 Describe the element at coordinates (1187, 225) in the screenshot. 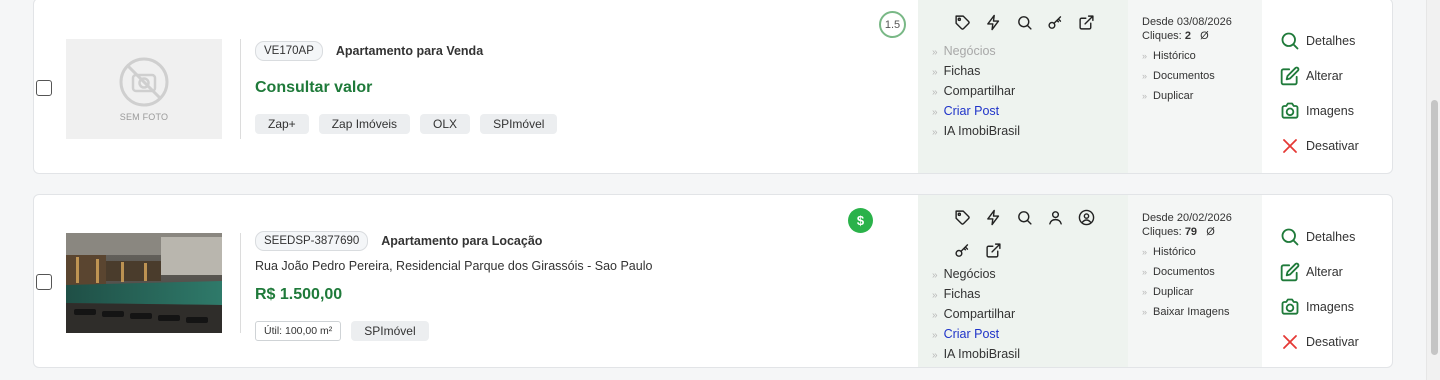

I see `listing-stats: Desde 20/02/2026 Cliques: 79 Ø` at that location.